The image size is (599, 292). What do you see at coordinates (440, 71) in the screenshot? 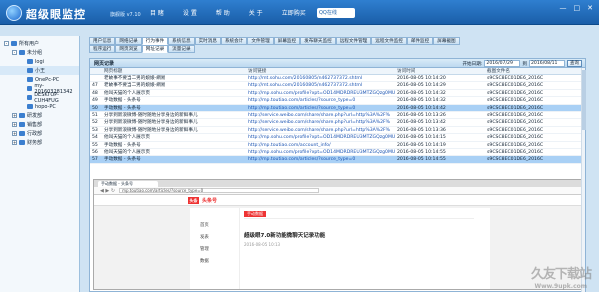
I see `column-header: 访问时间` at bounding box center [440, 71].